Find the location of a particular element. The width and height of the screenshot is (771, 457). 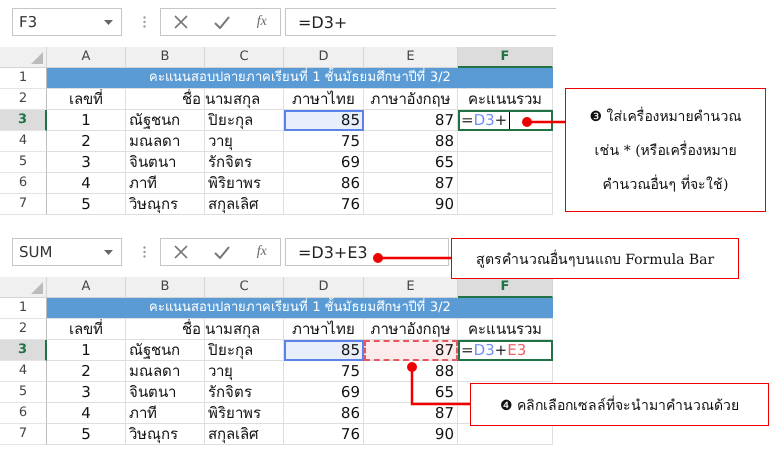

table-cell: 88 is located at coordinates (411, 141).